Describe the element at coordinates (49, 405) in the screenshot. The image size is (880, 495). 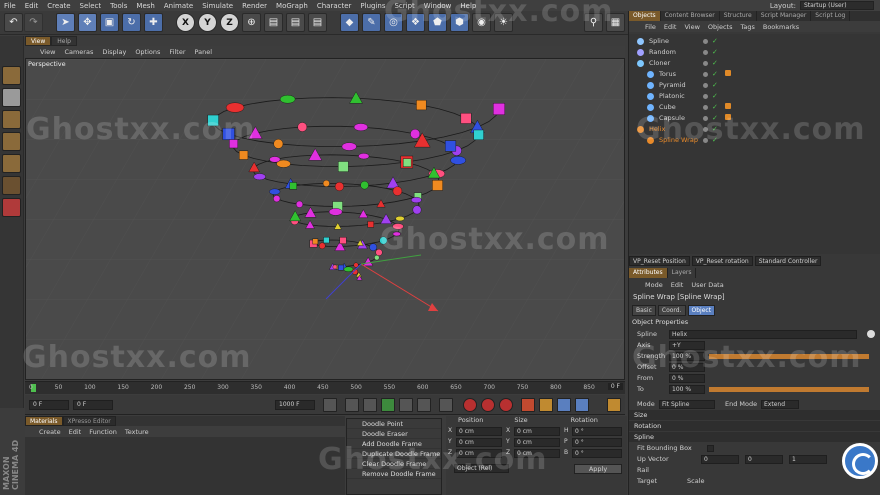
I see `current-frame-field: 0 F` at that location.